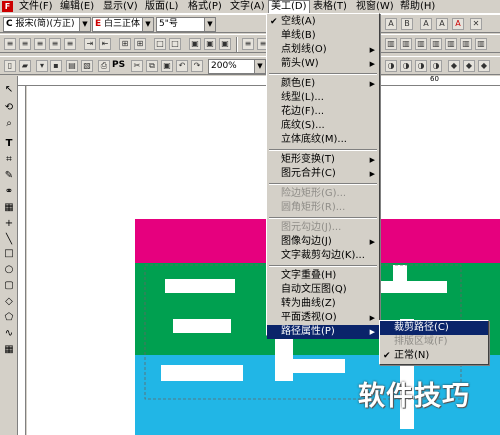 Image resolution: width=500 pixels, height=435 pixels. What do you see at coordinates (104, 66) in the screenshot?
I see `print-icon: ⎙` at bounding box center [104, 66].